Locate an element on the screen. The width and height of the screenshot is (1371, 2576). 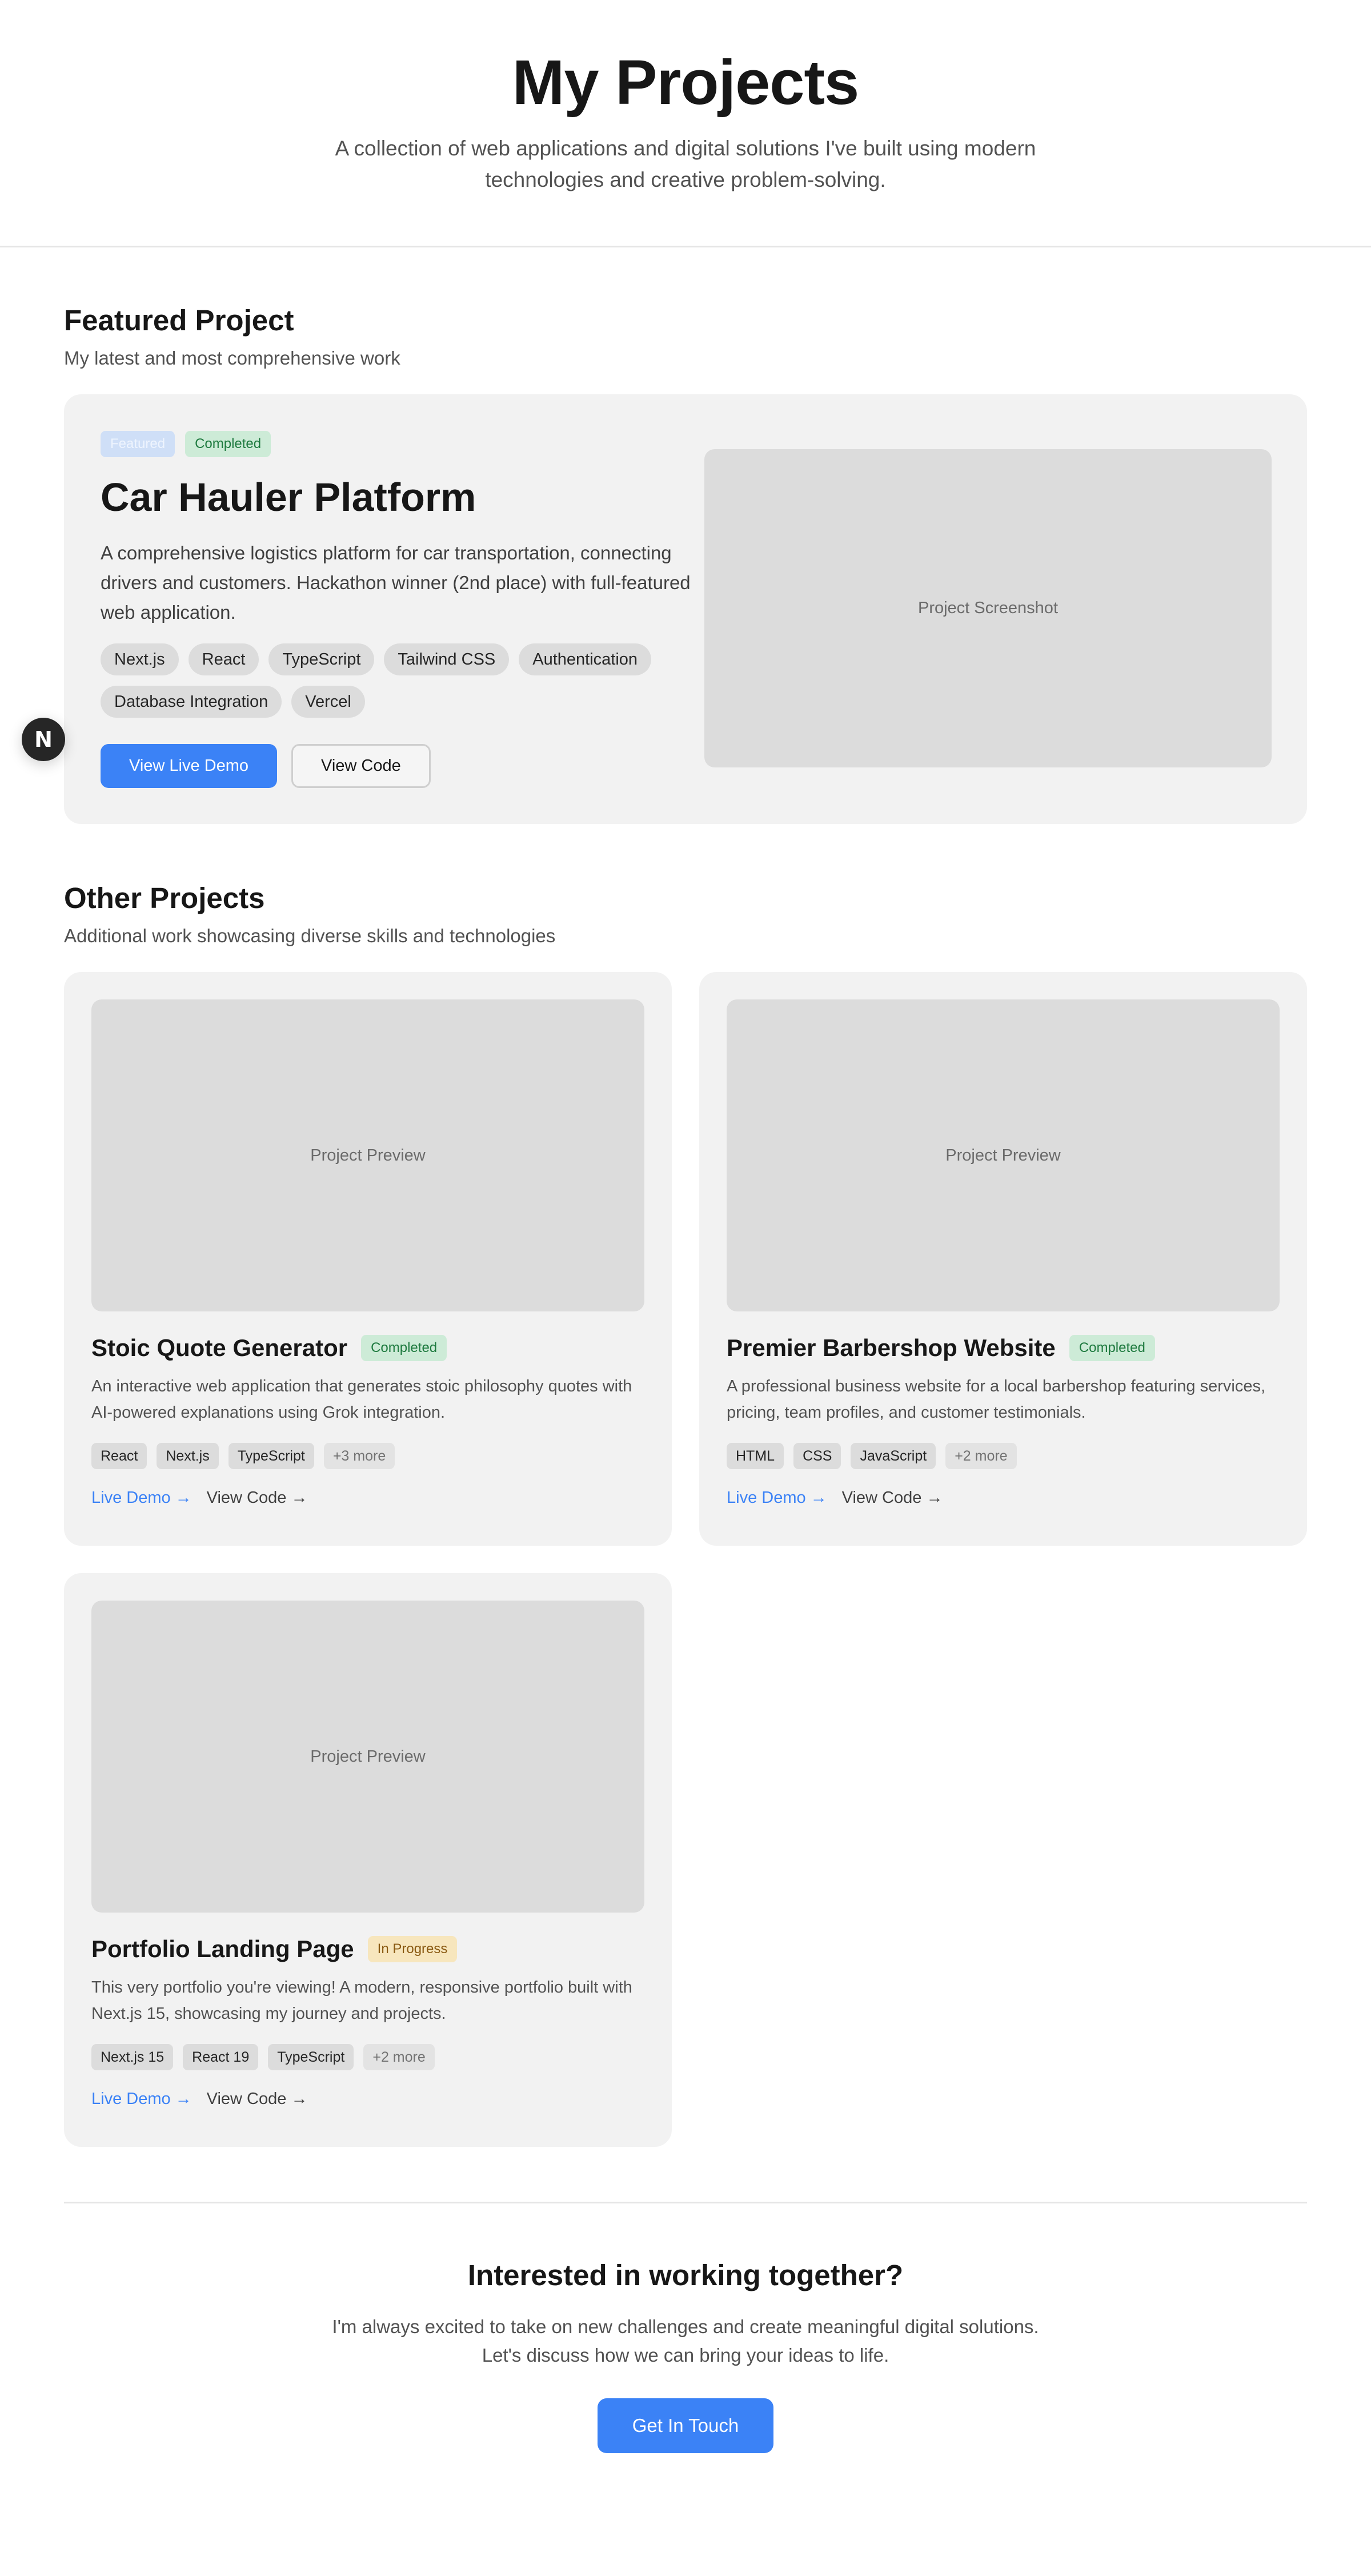
project-title-row: Stoic Quote Generator Completed is located at coordinates (368, 1348).